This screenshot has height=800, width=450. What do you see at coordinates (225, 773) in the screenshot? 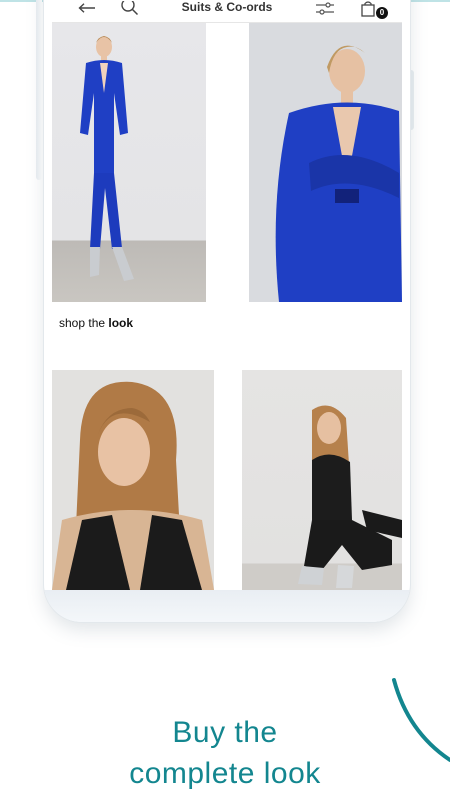
I see `promo-line-2: complete look` at bounding box center [225, 773].